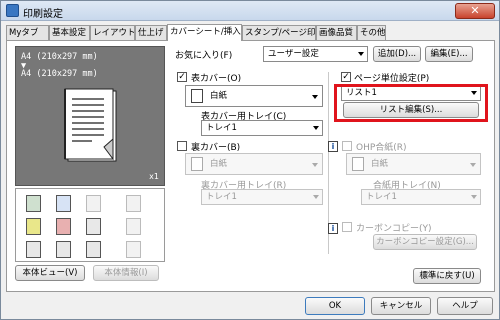 The width and height of the screenshot is (500, 320). What do you see at coordinates (216, 148) in the screenshot?
I see `back-cover-label: 裏カバー(B)` at bounding box center [216, 148].